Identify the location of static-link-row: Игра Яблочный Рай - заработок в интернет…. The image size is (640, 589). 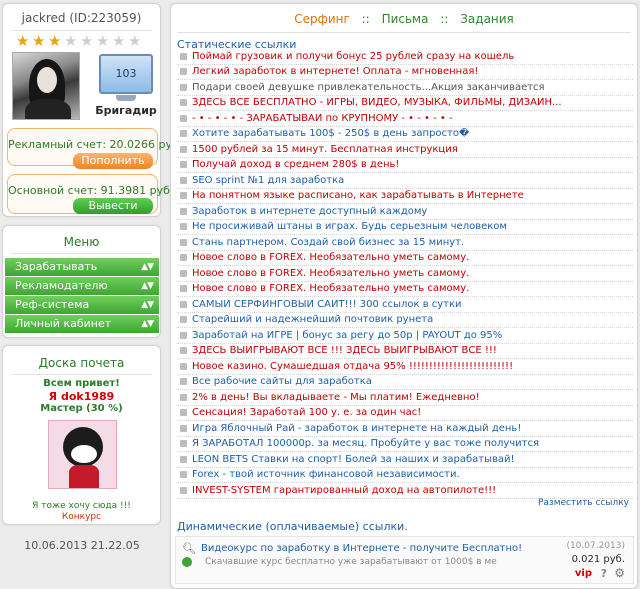
(405, 429).